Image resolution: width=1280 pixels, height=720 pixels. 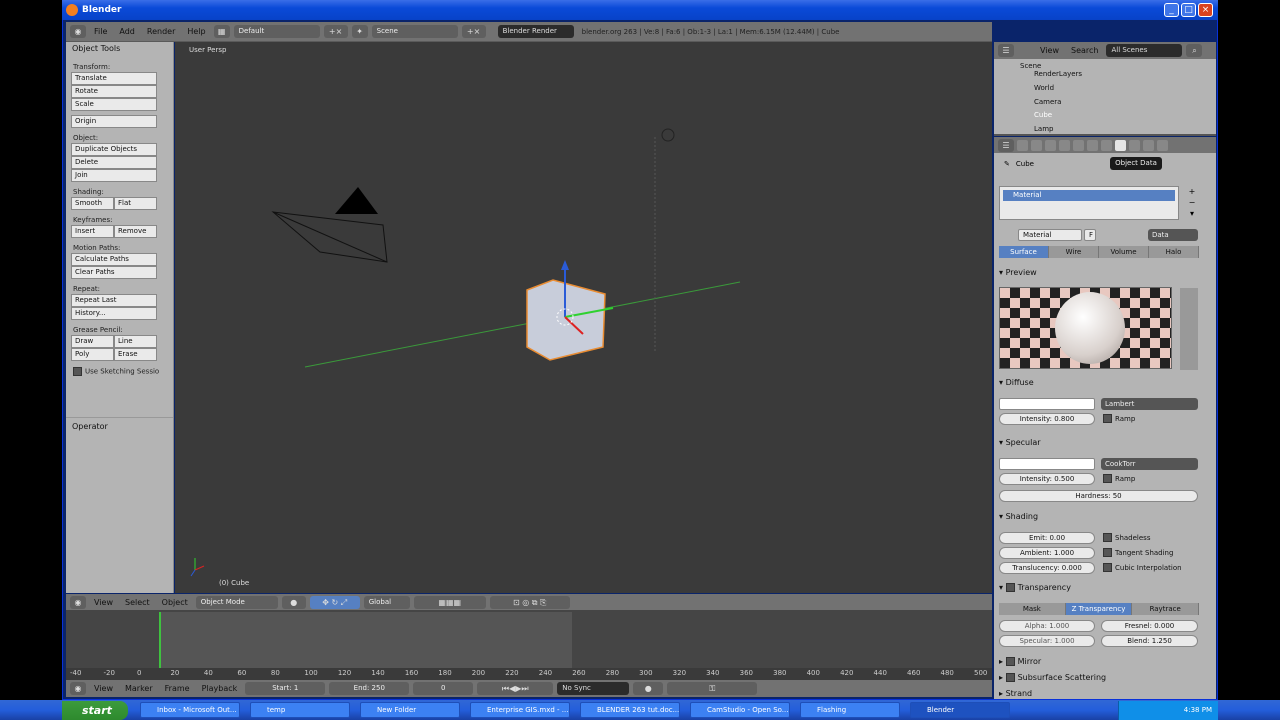 I want to click on rotate-button: Rotate, so click(x=114, y=91).